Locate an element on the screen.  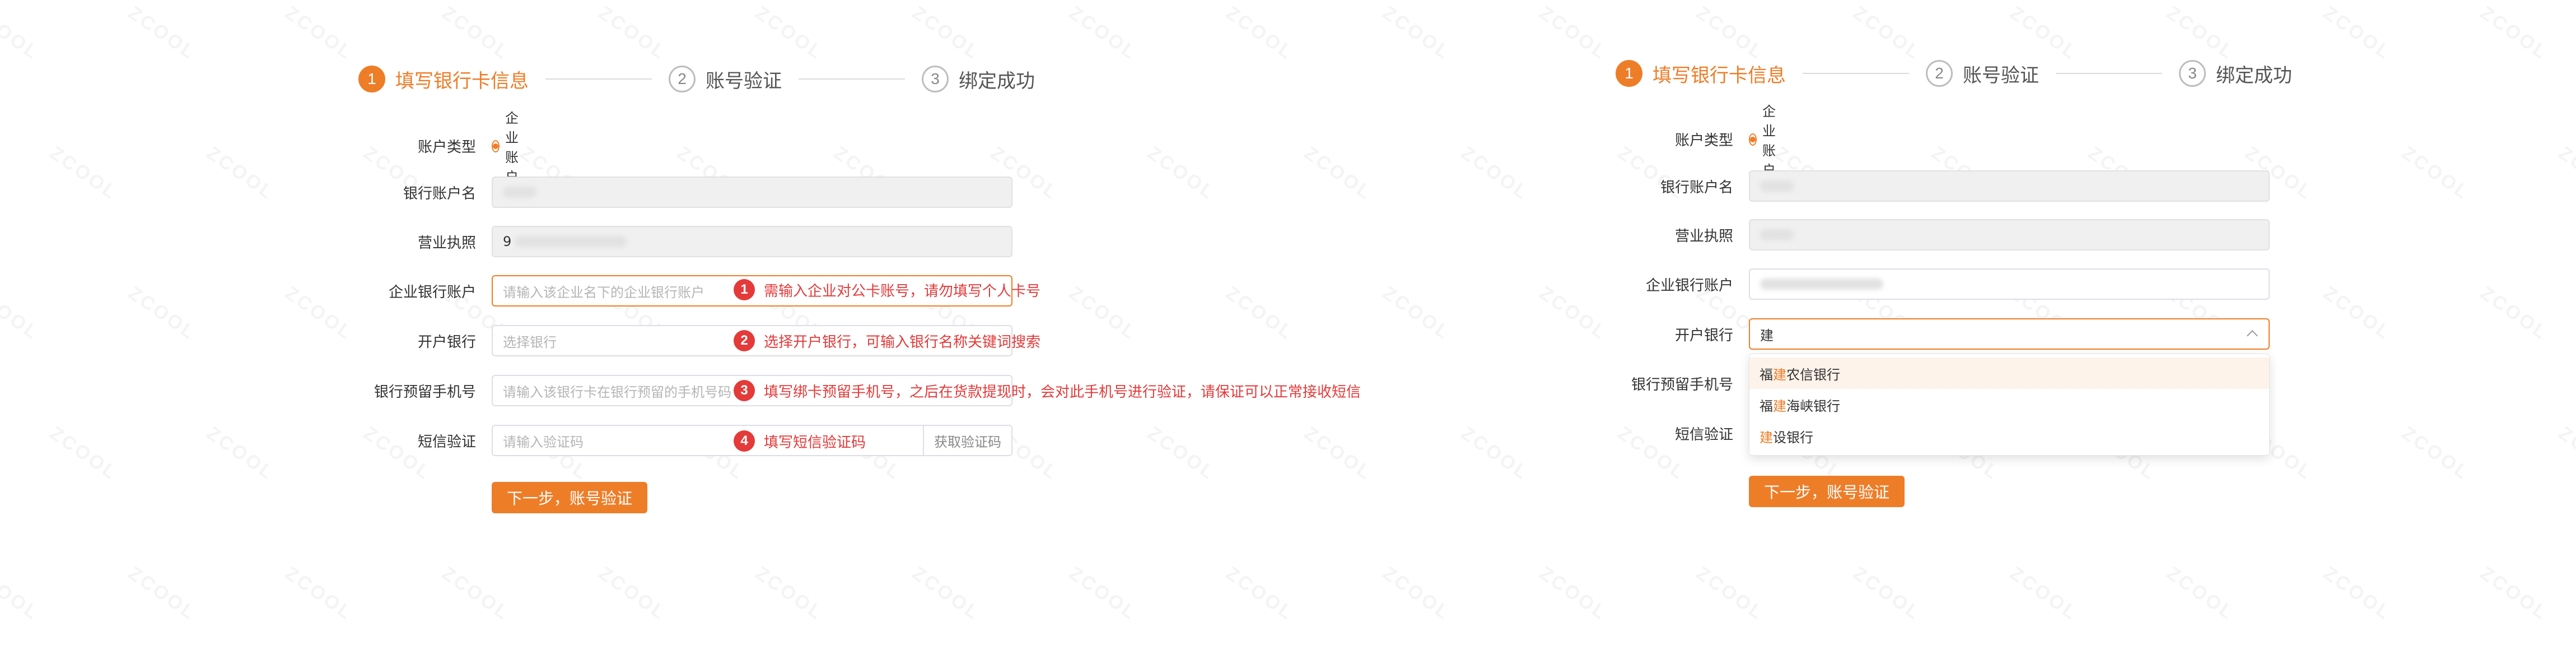
bank-account-row: 企业银行账户 请输入该企业名下的企业银行账户 is located at coordinates (685, 291).